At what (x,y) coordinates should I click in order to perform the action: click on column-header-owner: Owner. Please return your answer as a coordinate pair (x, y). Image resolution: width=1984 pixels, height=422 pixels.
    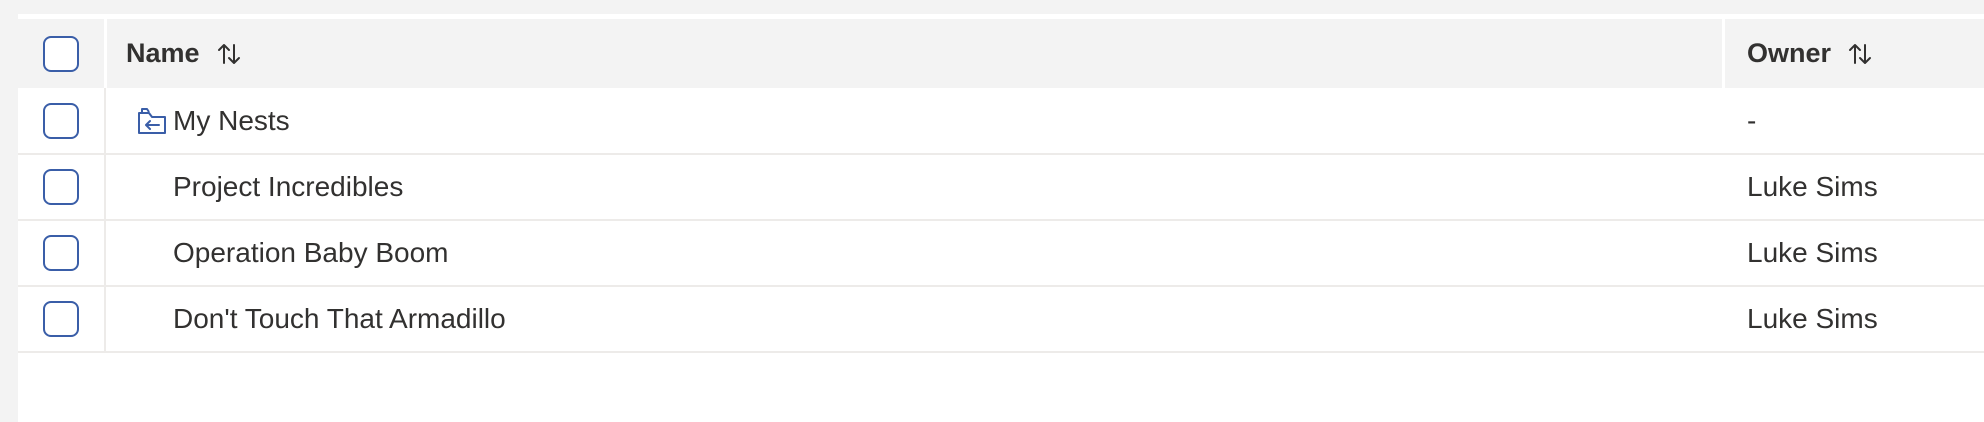
    Looking at the image, I should click on (1810, 53).